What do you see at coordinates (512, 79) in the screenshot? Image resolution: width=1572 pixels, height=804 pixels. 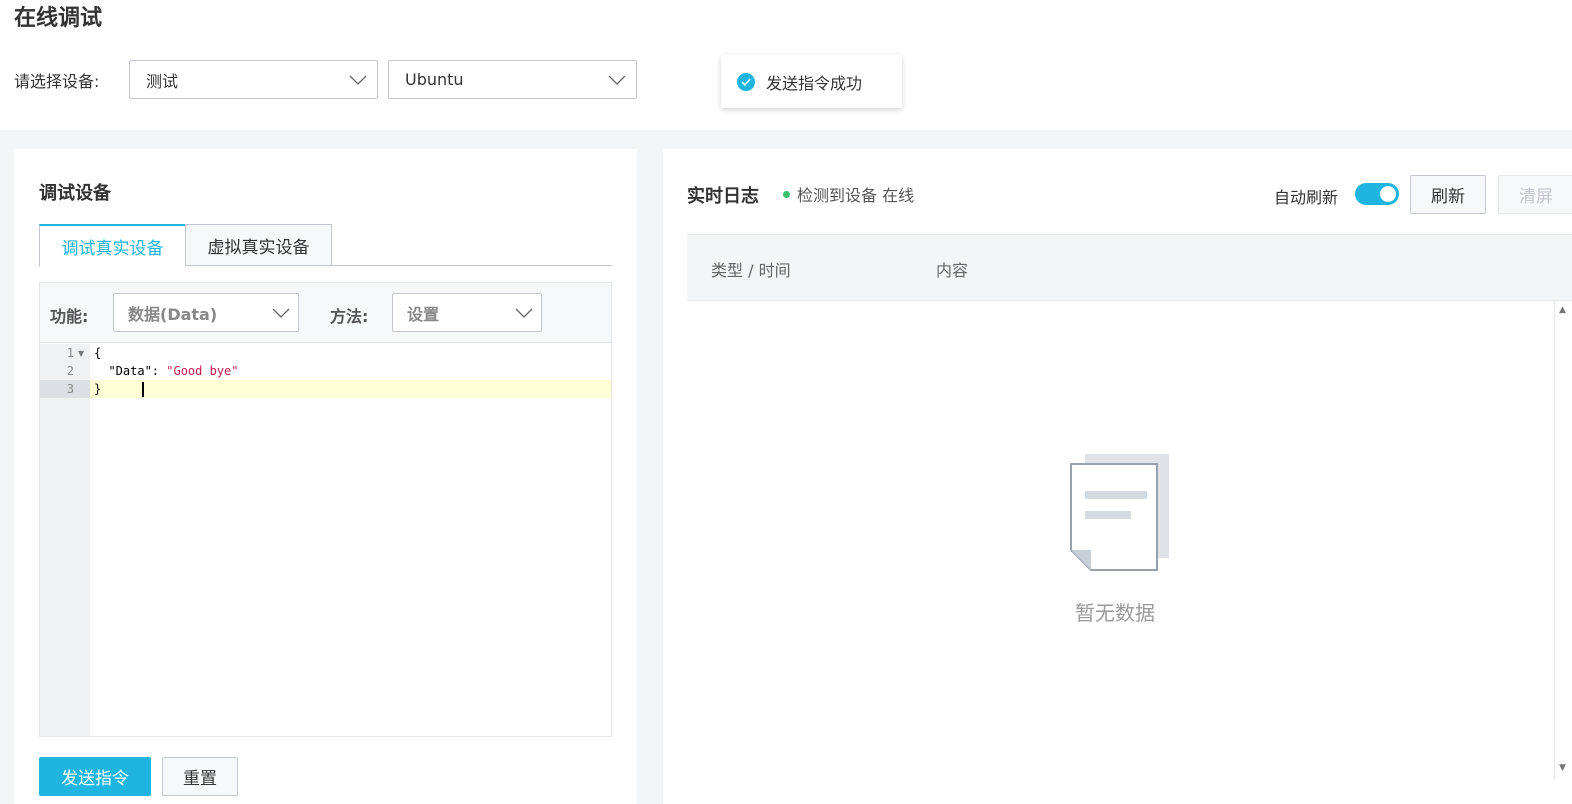 I see `device-select: Ubuntu` at bounding box center [512, 79].